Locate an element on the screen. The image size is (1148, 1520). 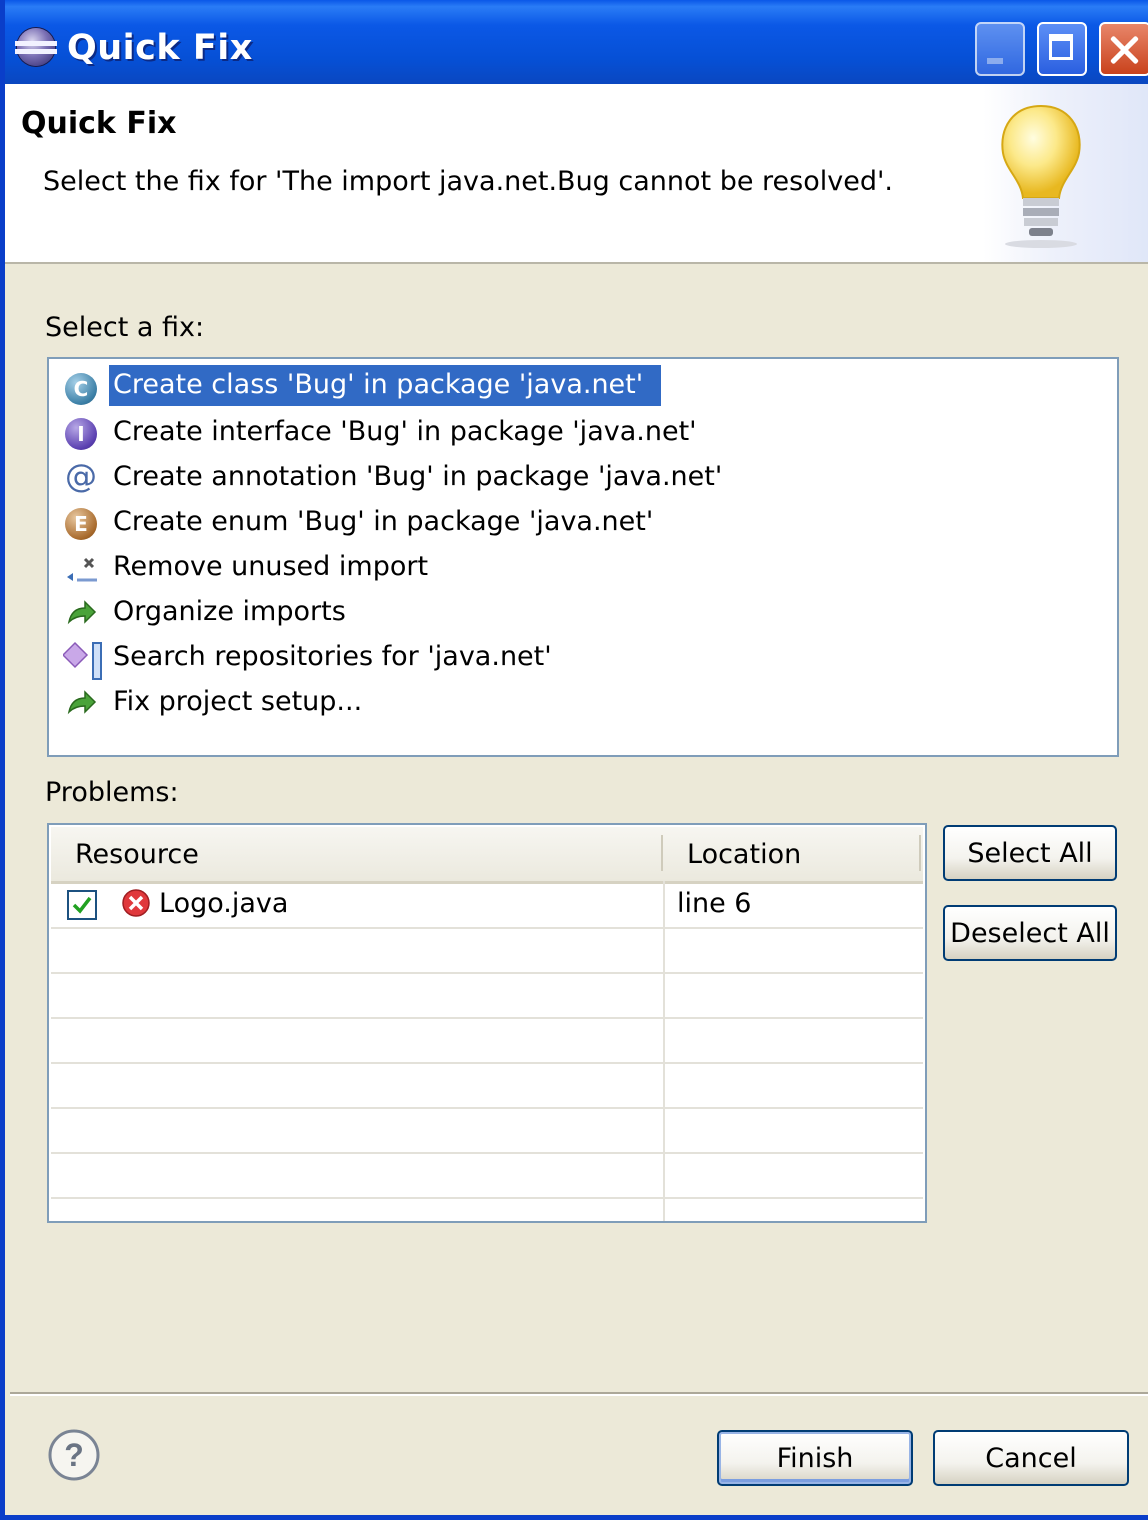
fix-item-remove-import: Remove unused import is located at coordinates (563, 569).